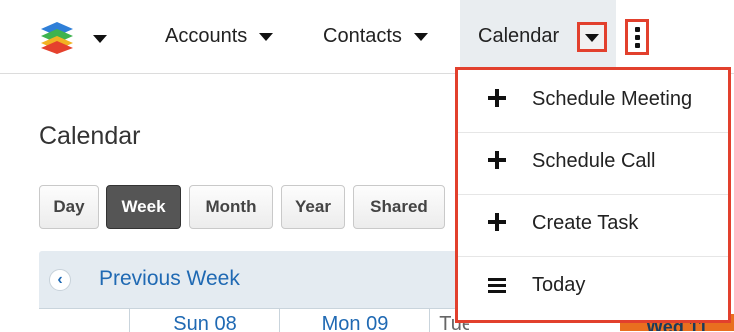 The height and width of the screenshot is (332, 734). Describe the element at coordinates (594, 161) in the screenshot. I see `menu-item-label: Schedule Call` at that location.